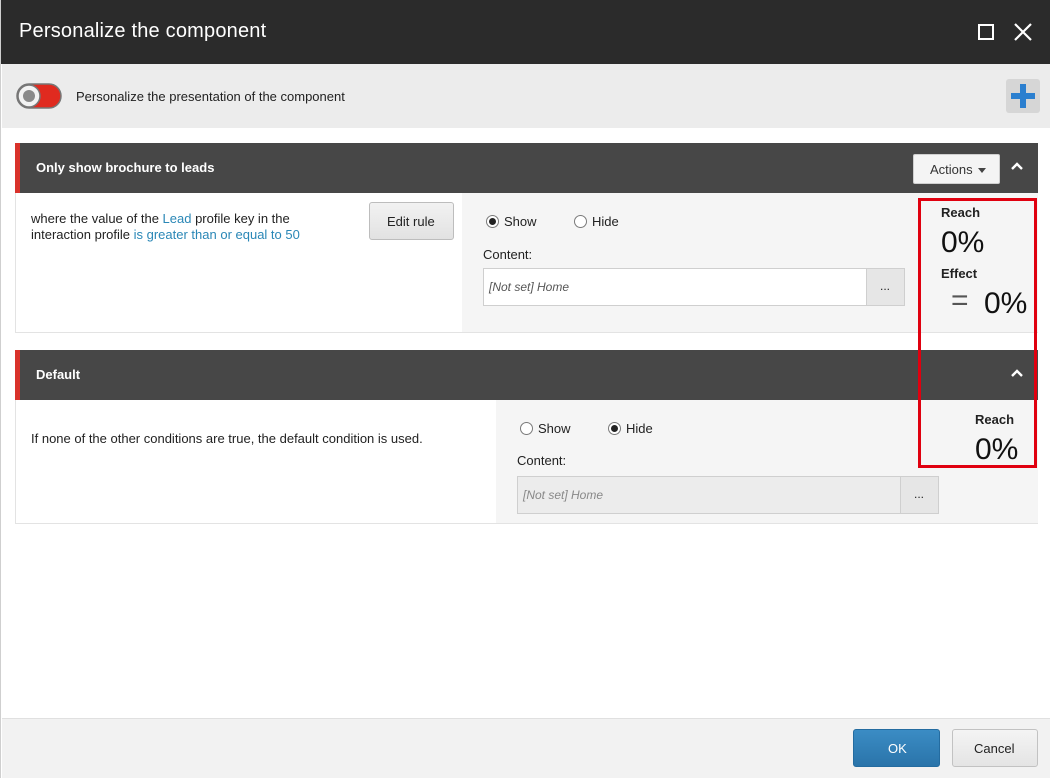 The width and height of the screenshot is (1050, 778). I want to click on dialog-footer: OK Cancel, so click(526, 748).